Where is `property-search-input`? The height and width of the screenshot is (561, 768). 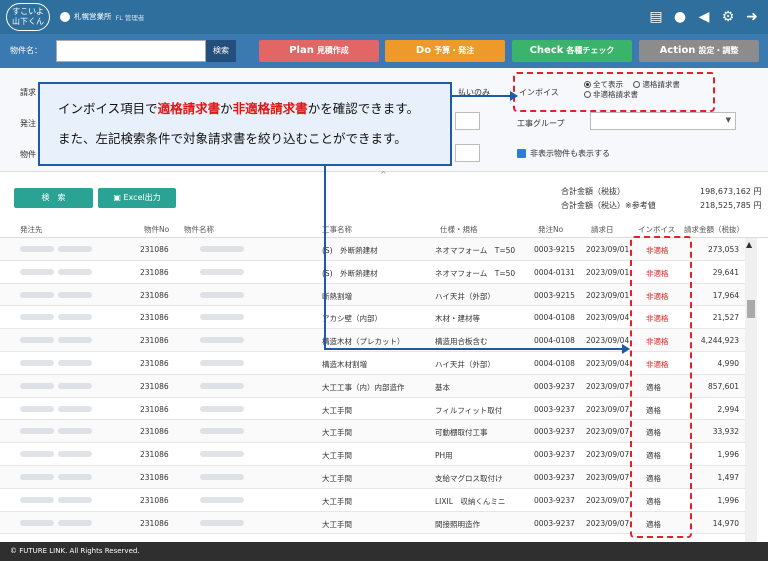 property-search-input is located at coordinates (131, 51).